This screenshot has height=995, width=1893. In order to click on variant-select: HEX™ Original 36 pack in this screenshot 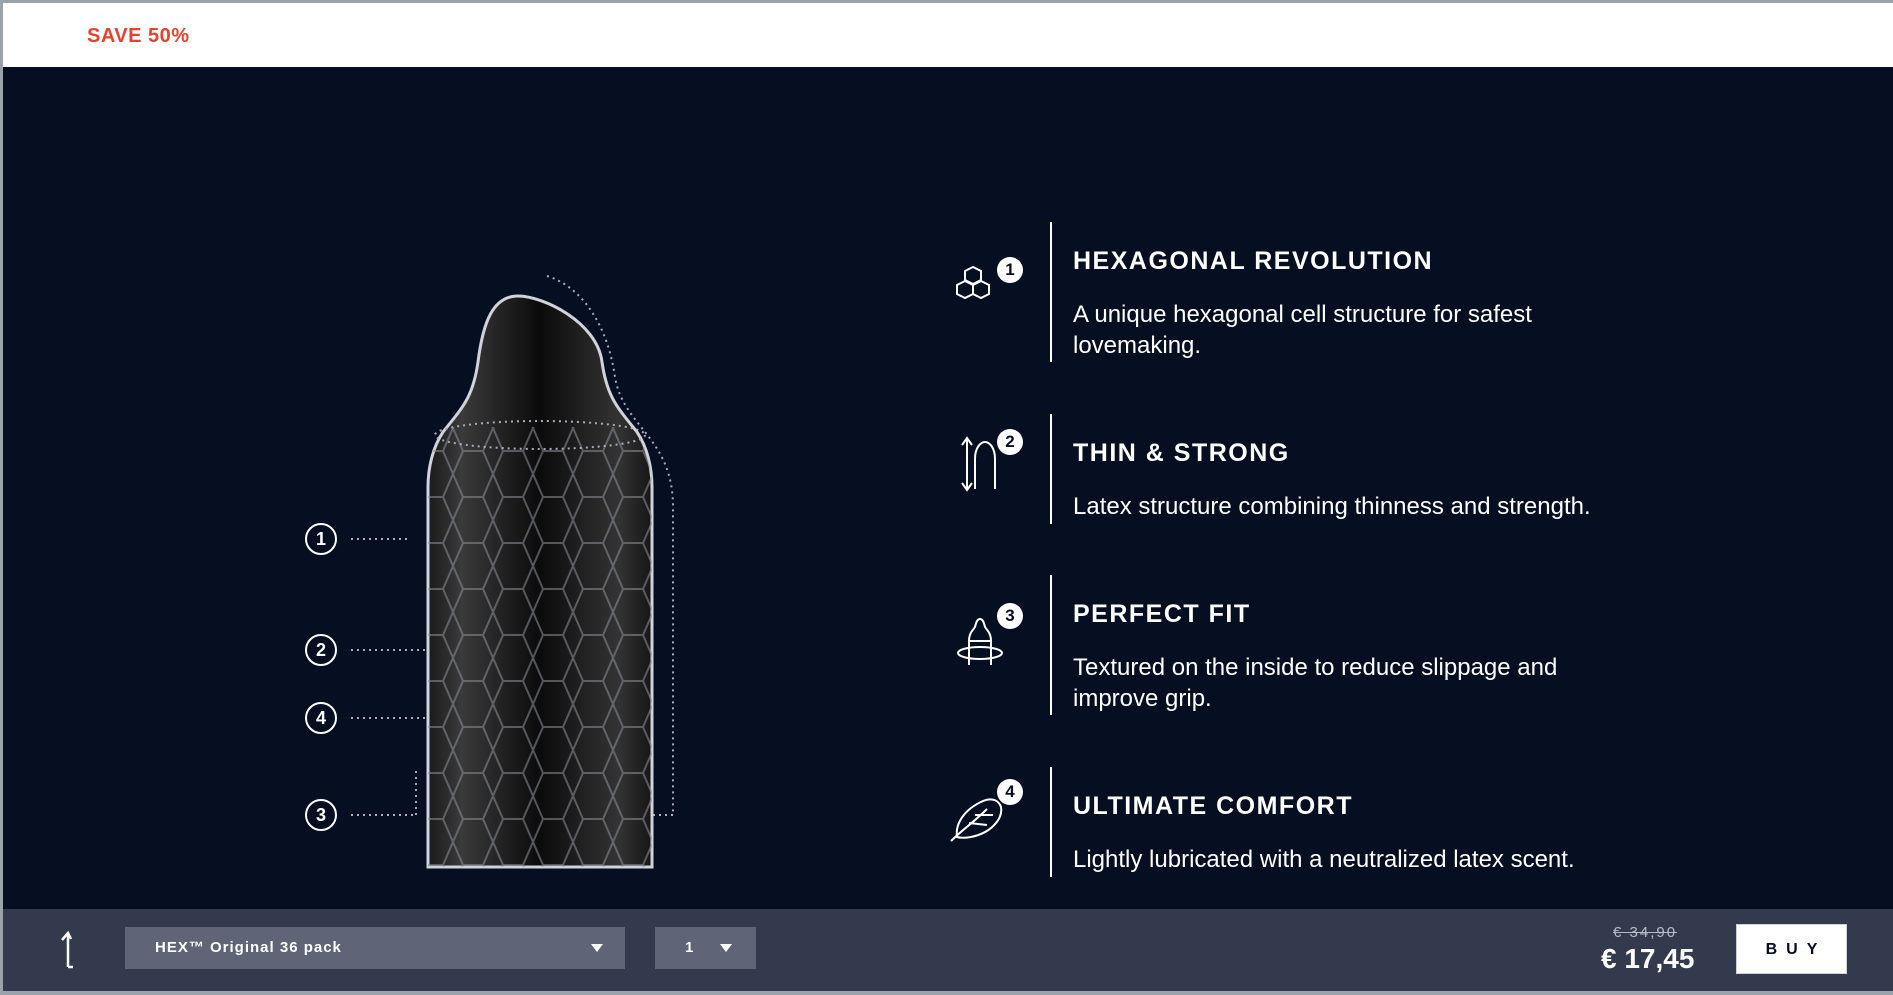, I will do `click(375, 948)`.